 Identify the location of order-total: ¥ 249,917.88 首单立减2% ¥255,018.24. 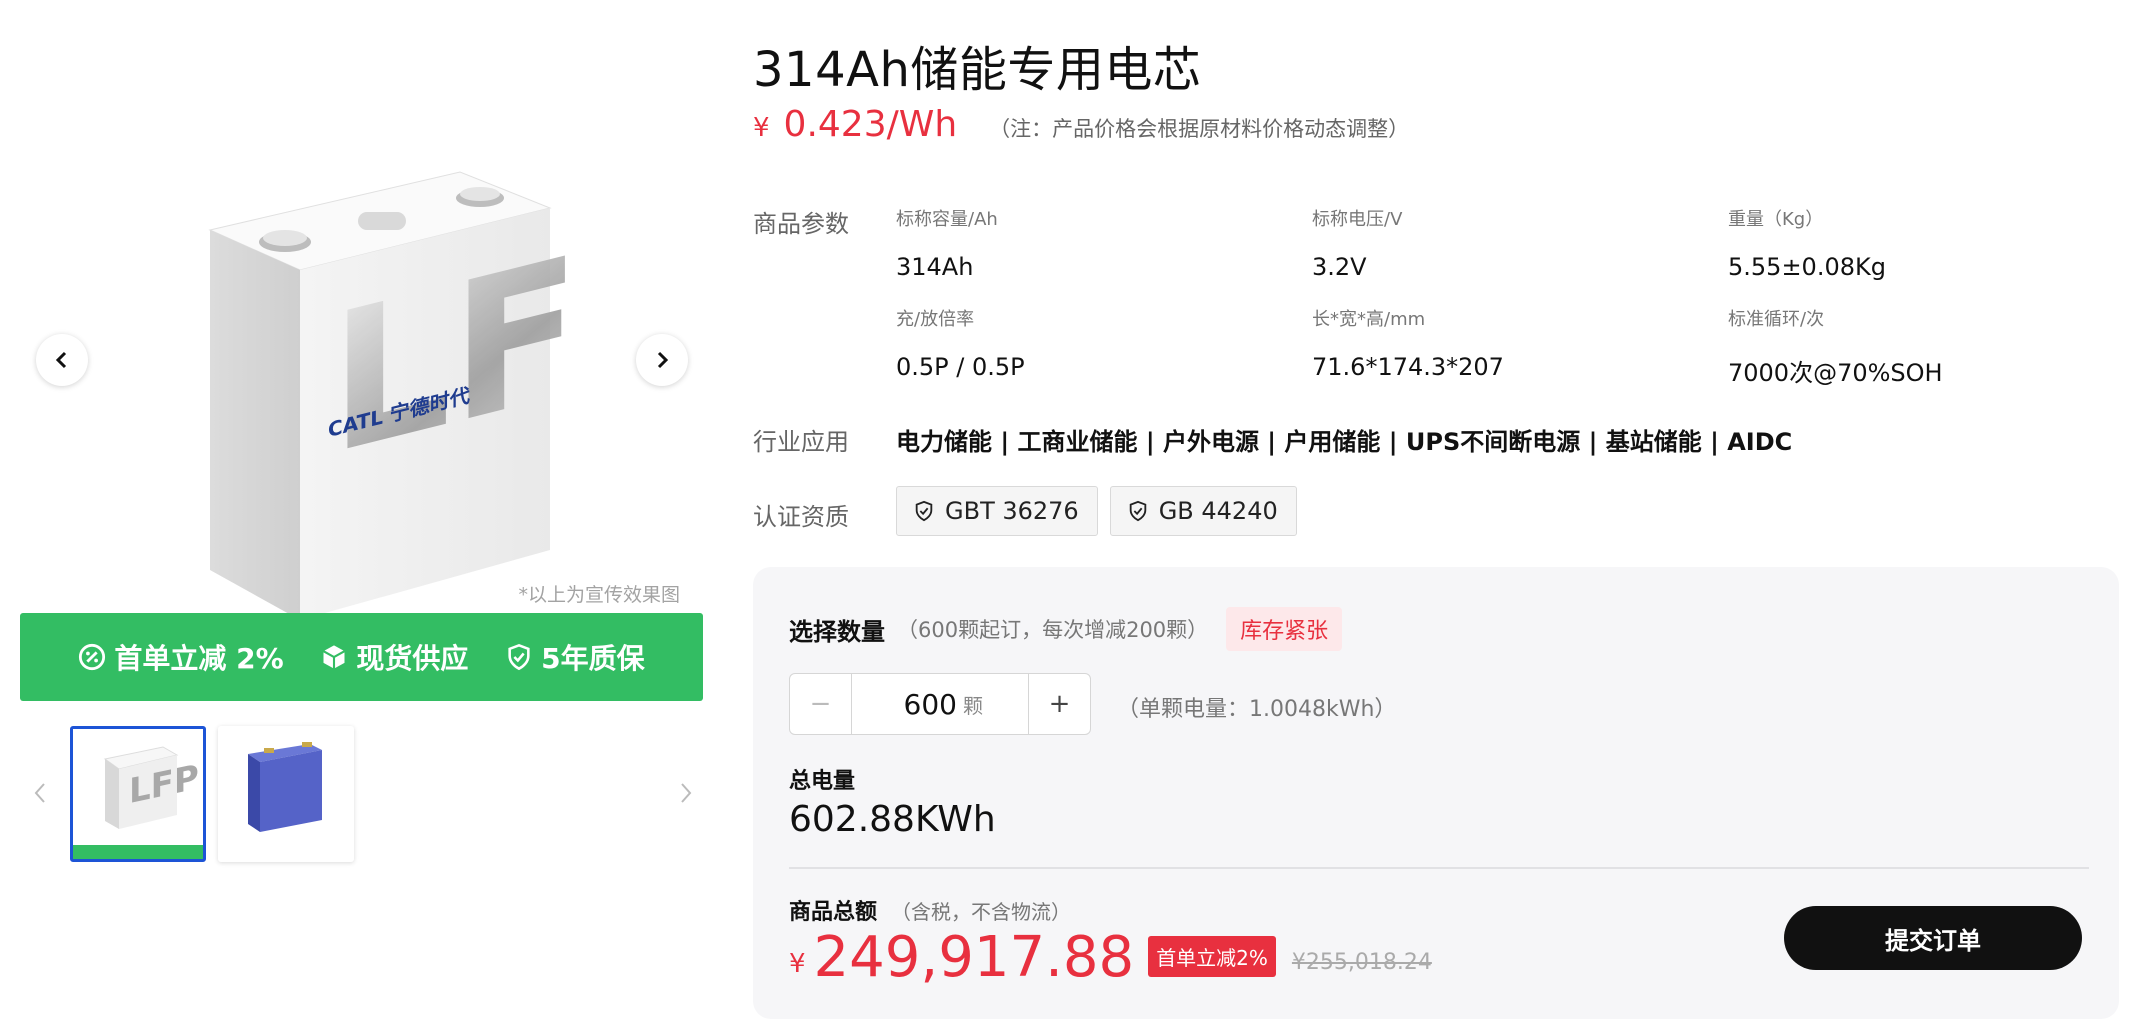
(1110, 958).